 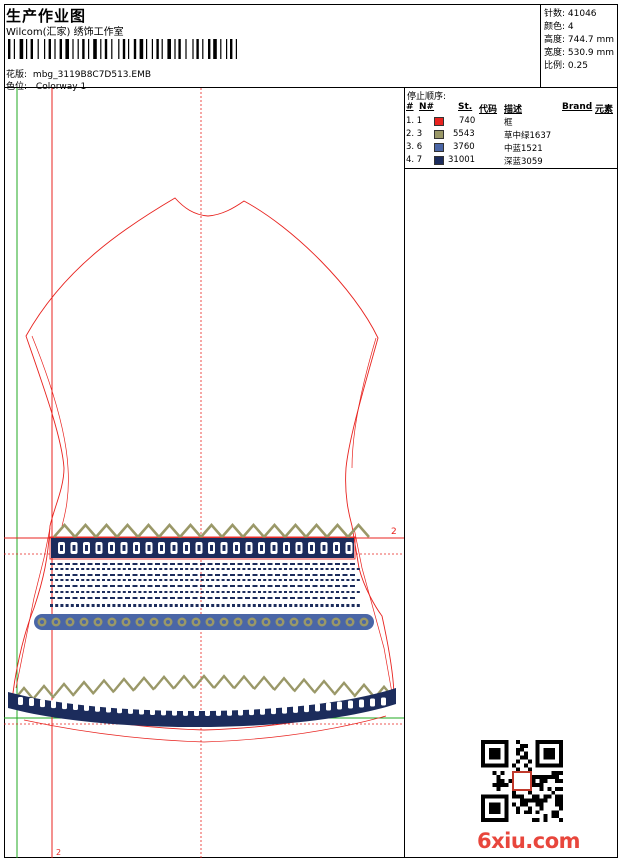 I want to click on legend-header-element: 元素, so click(x=604, y=110).